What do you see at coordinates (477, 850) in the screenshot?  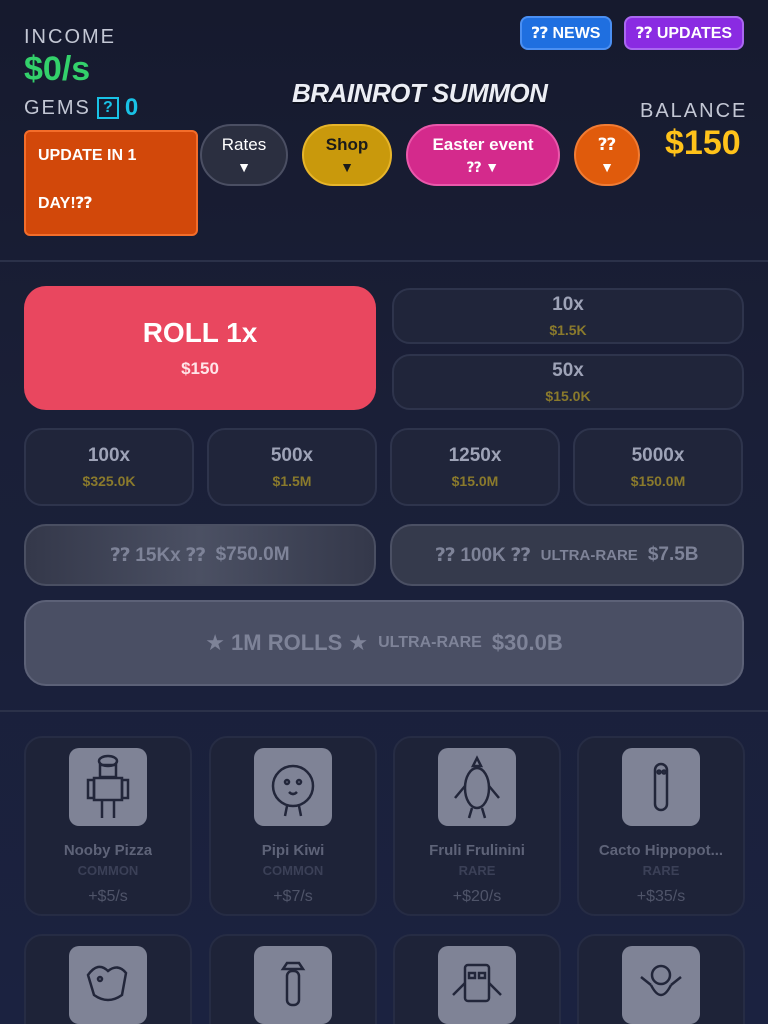 I see `card-name: Fruli Frulinini` at bounding box center [477, 850].